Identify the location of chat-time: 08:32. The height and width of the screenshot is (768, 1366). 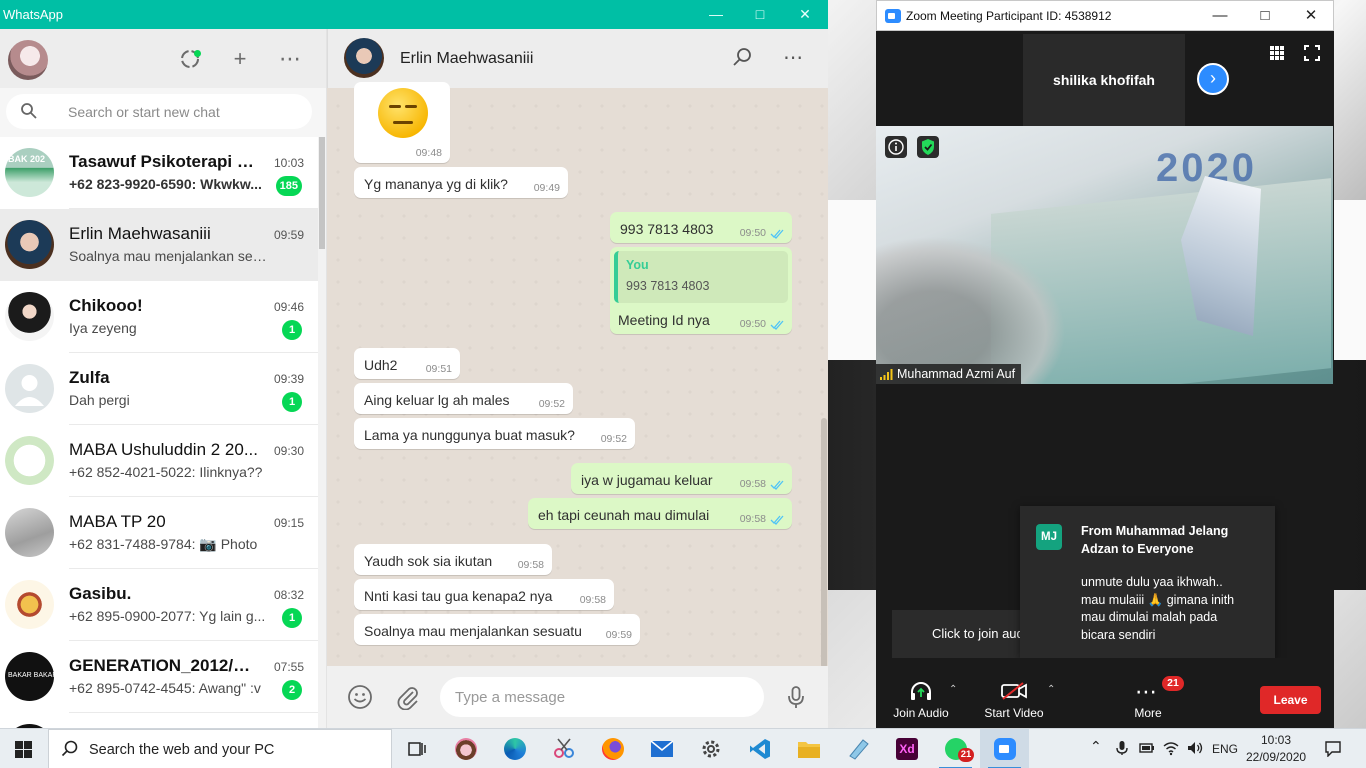
(288, 595).